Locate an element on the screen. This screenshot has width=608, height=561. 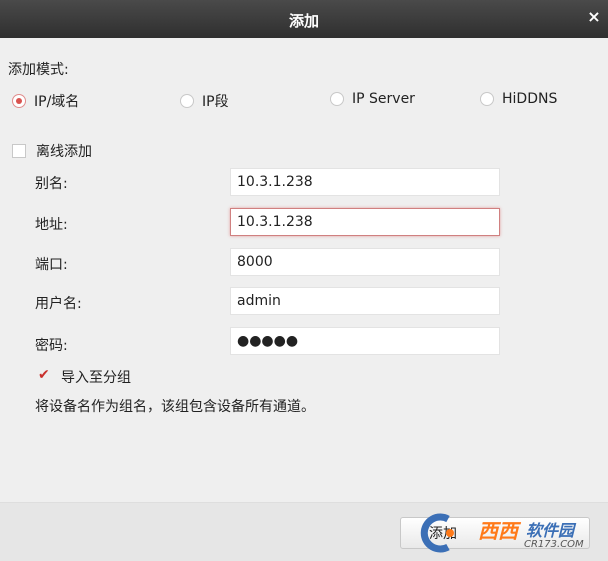
dialog-title: 添加 is located at coordinates (303, 21).